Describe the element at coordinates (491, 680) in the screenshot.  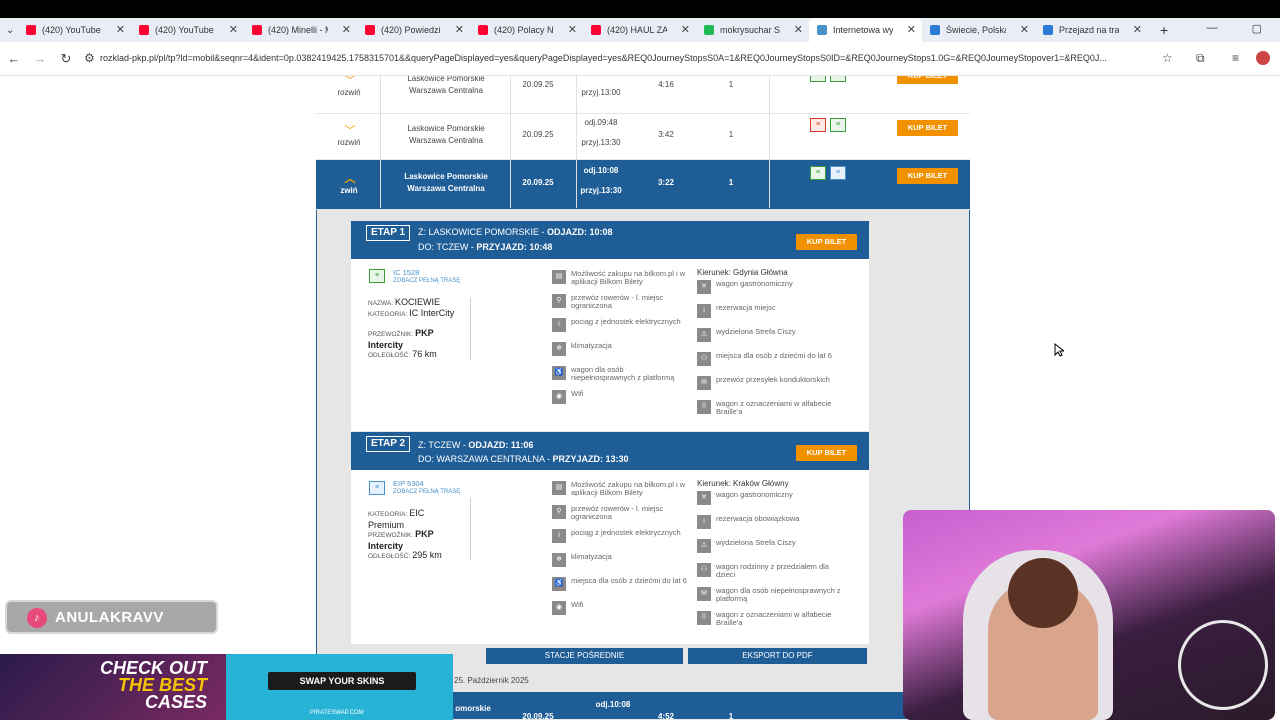
I see `date-note: 25. Październik 2025` at that location.